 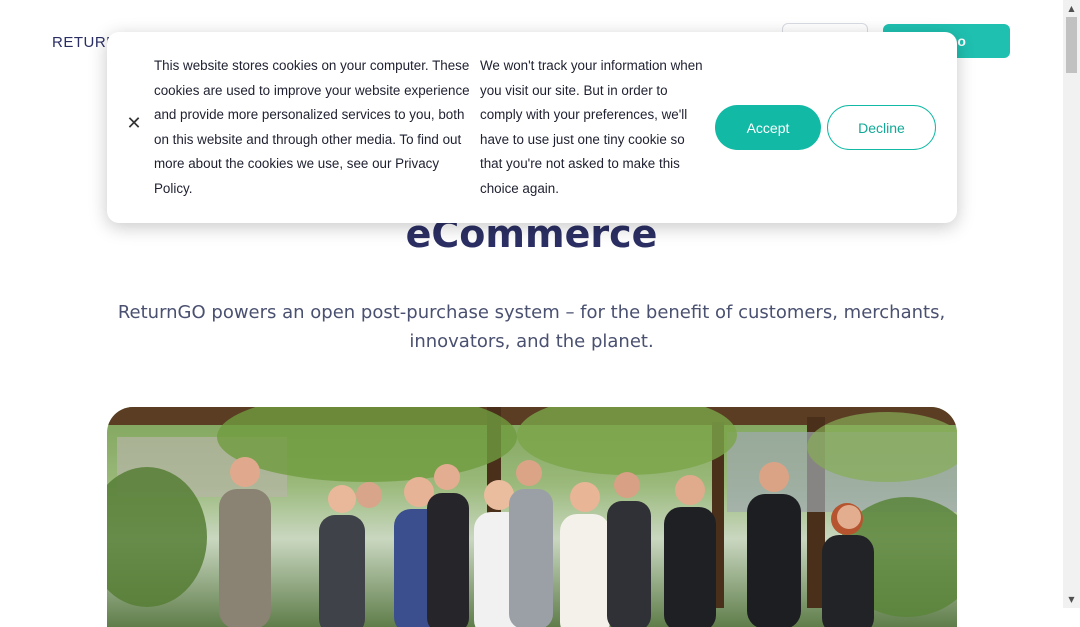 I want to click on vertical-scrollbar: ▲ ▼, so click(x=1071, y=304).